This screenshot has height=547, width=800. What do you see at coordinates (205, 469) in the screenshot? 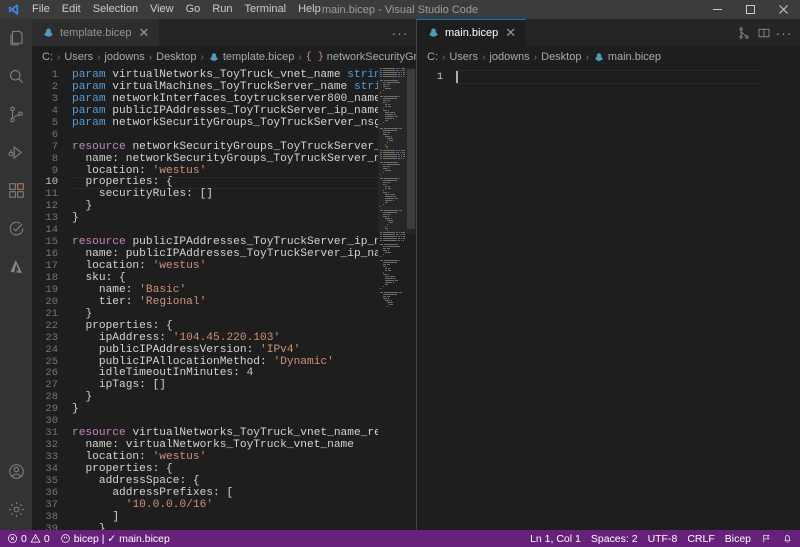
I see `code-line: 34 properties: {` at bounding box center [205, 469].